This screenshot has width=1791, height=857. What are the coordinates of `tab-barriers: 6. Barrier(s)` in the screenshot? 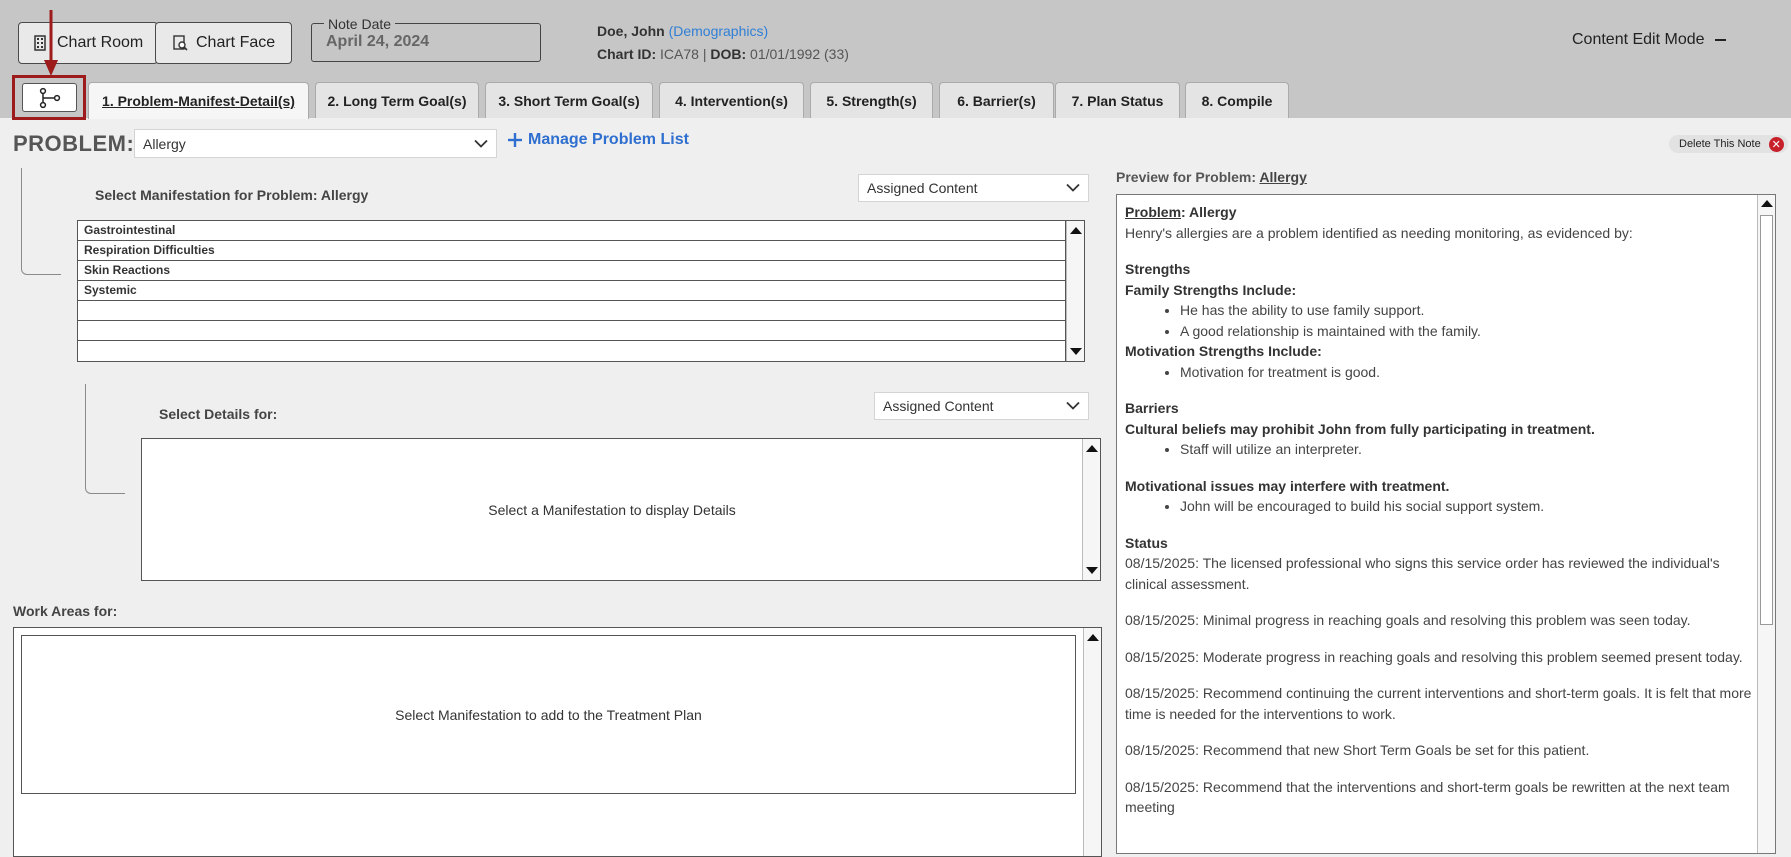 It's located at (996, 100).